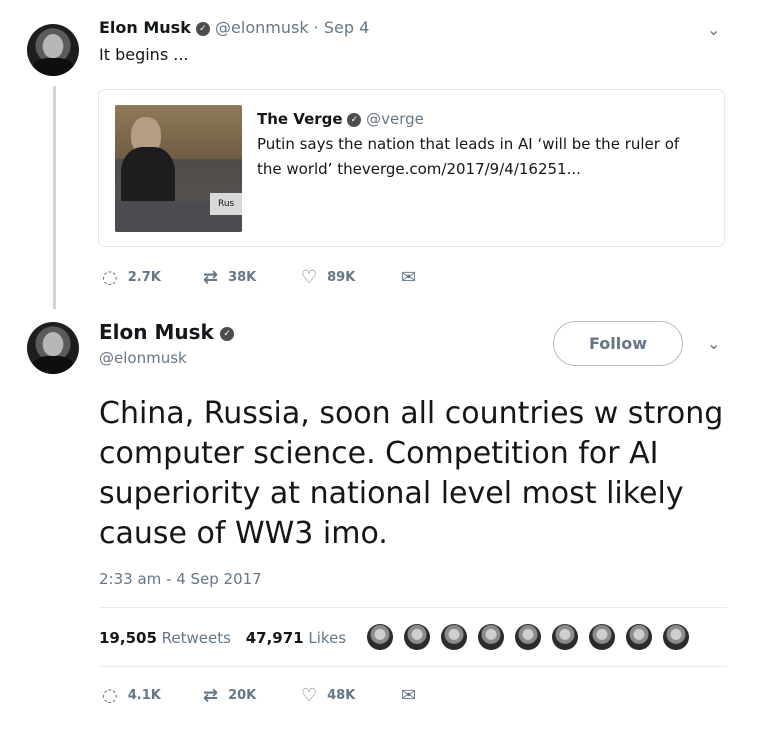 The width and height of the screenshot is (759, 741). Describe the element at coordinates (148, 178) in the screenshot. I see `image-person-body` at that location.